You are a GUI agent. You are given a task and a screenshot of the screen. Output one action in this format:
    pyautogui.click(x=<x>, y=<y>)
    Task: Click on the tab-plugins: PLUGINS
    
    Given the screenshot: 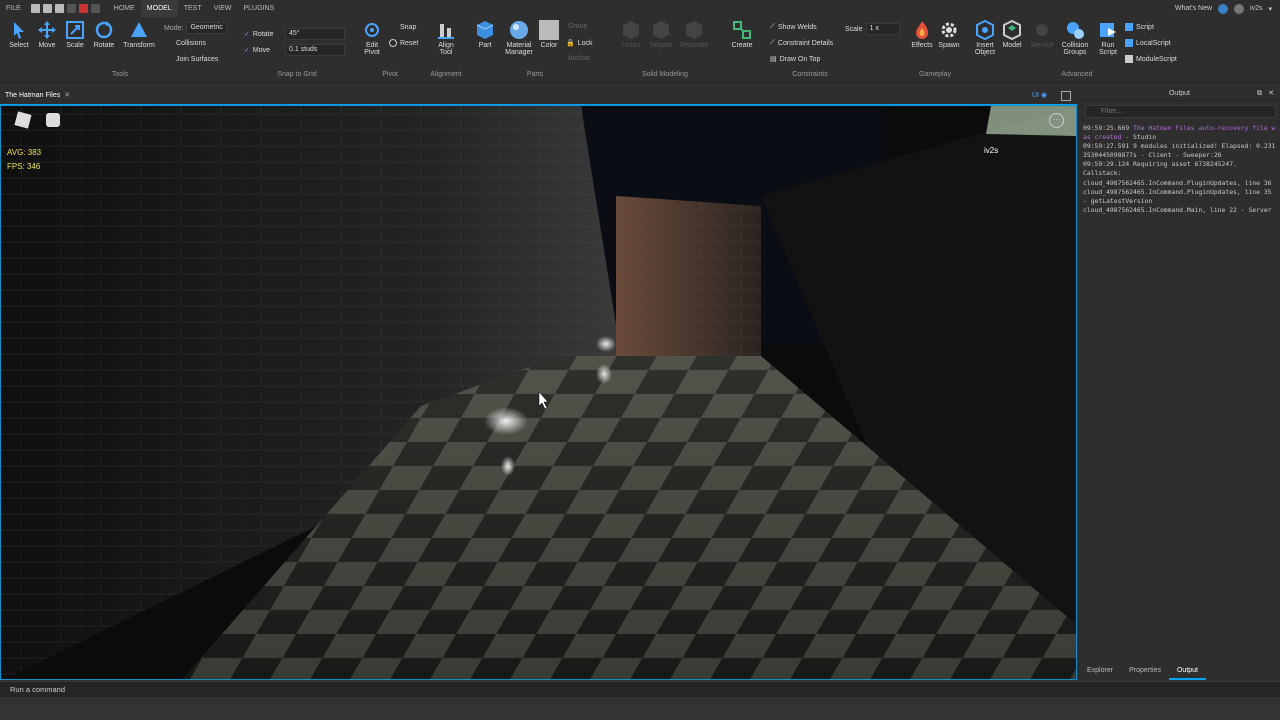 What is the action you would take?
    pyautogui.click(x=258, y=8)
    